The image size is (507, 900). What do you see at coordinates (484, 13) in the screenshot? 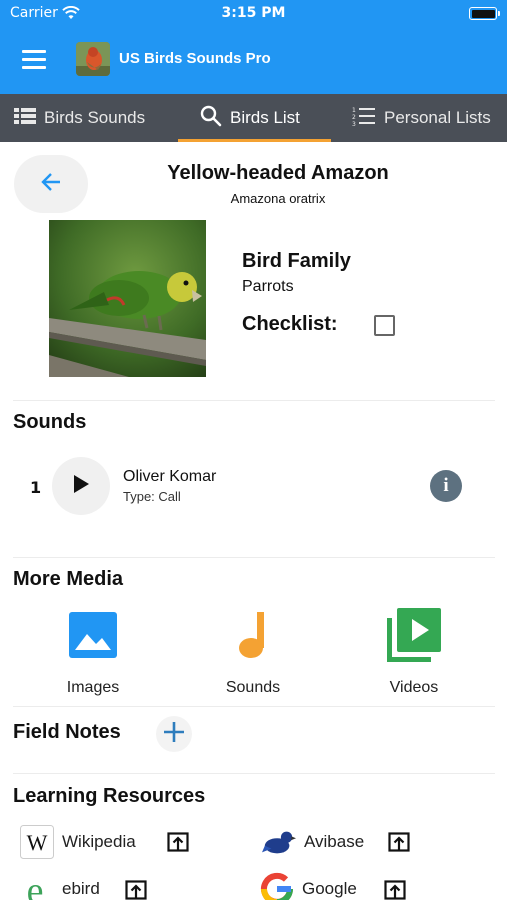
I see `battery-icon` at bounding box center [484, 13].